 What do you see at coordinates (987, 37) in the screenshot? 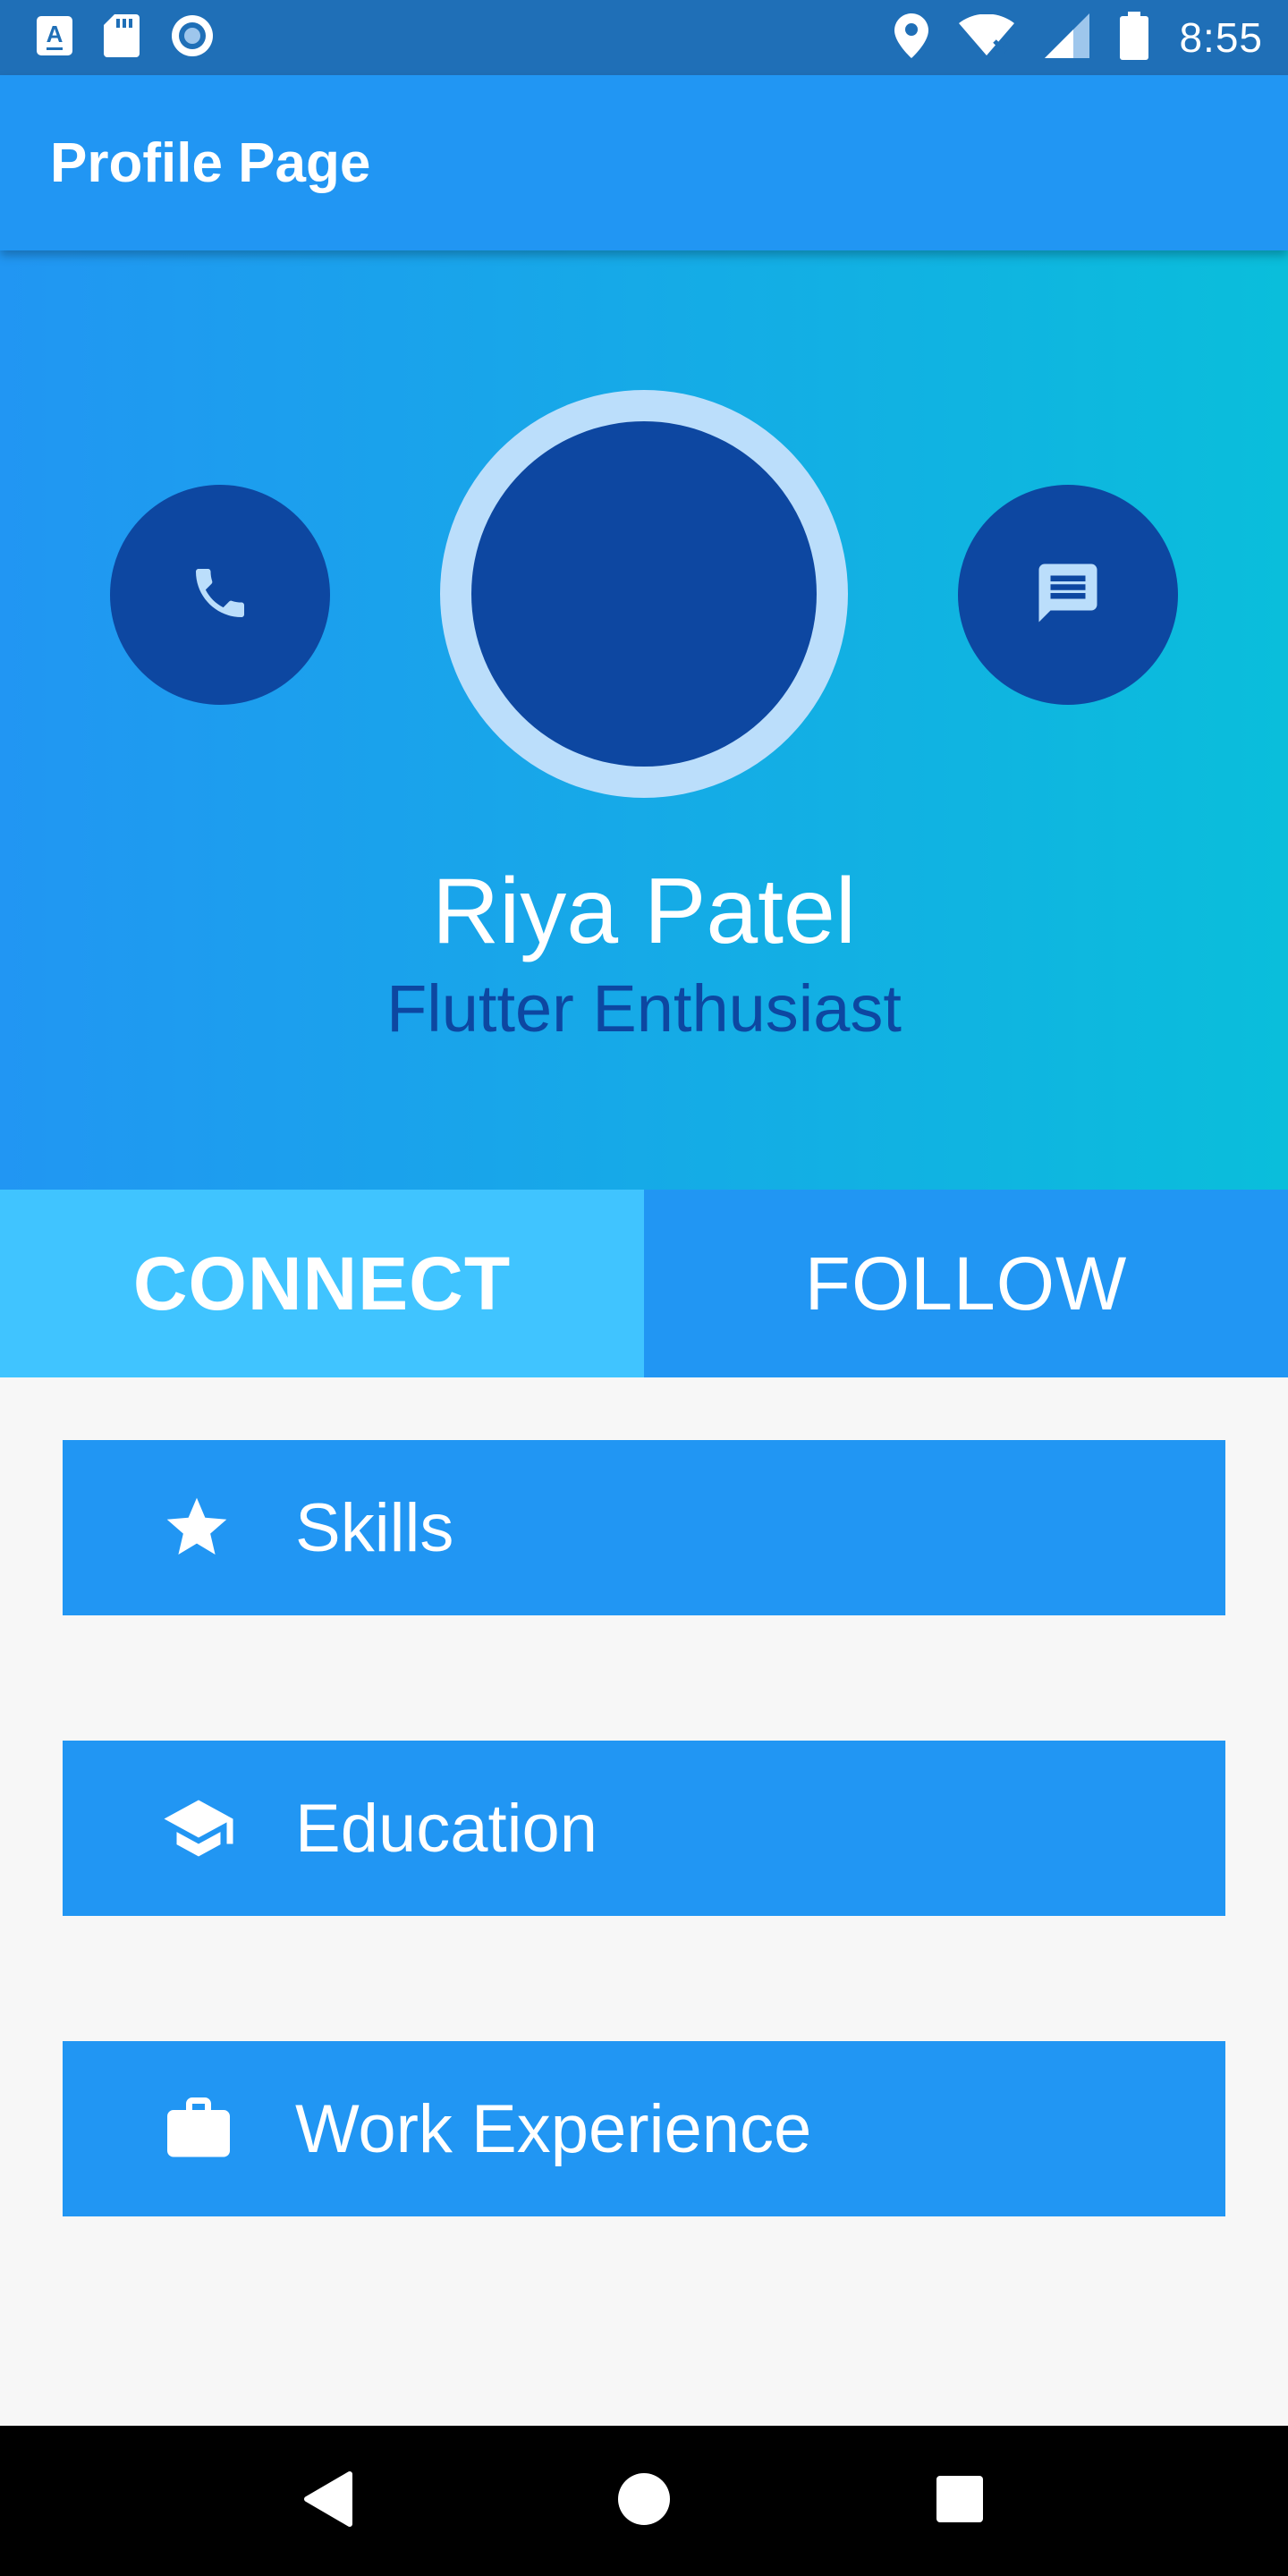
I see `wifi-icon` at bounding box center [987, 37].